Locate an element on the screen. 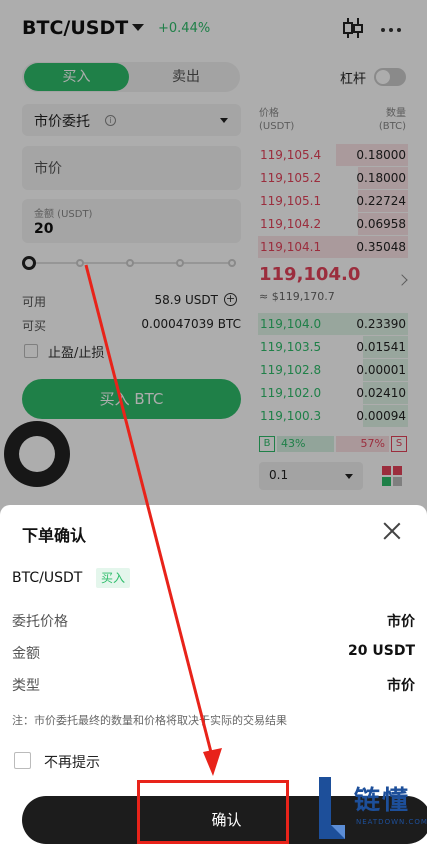 The height and width of the screenshot is (844, 427). close-icon is located at coordinates (392, 531).